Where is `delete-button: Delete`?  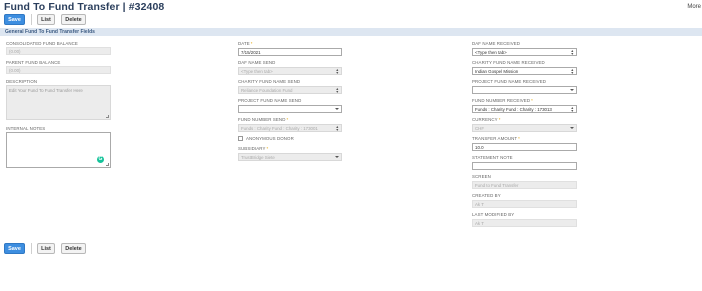 delete-button: Delete is located at coordinates (73, 19).